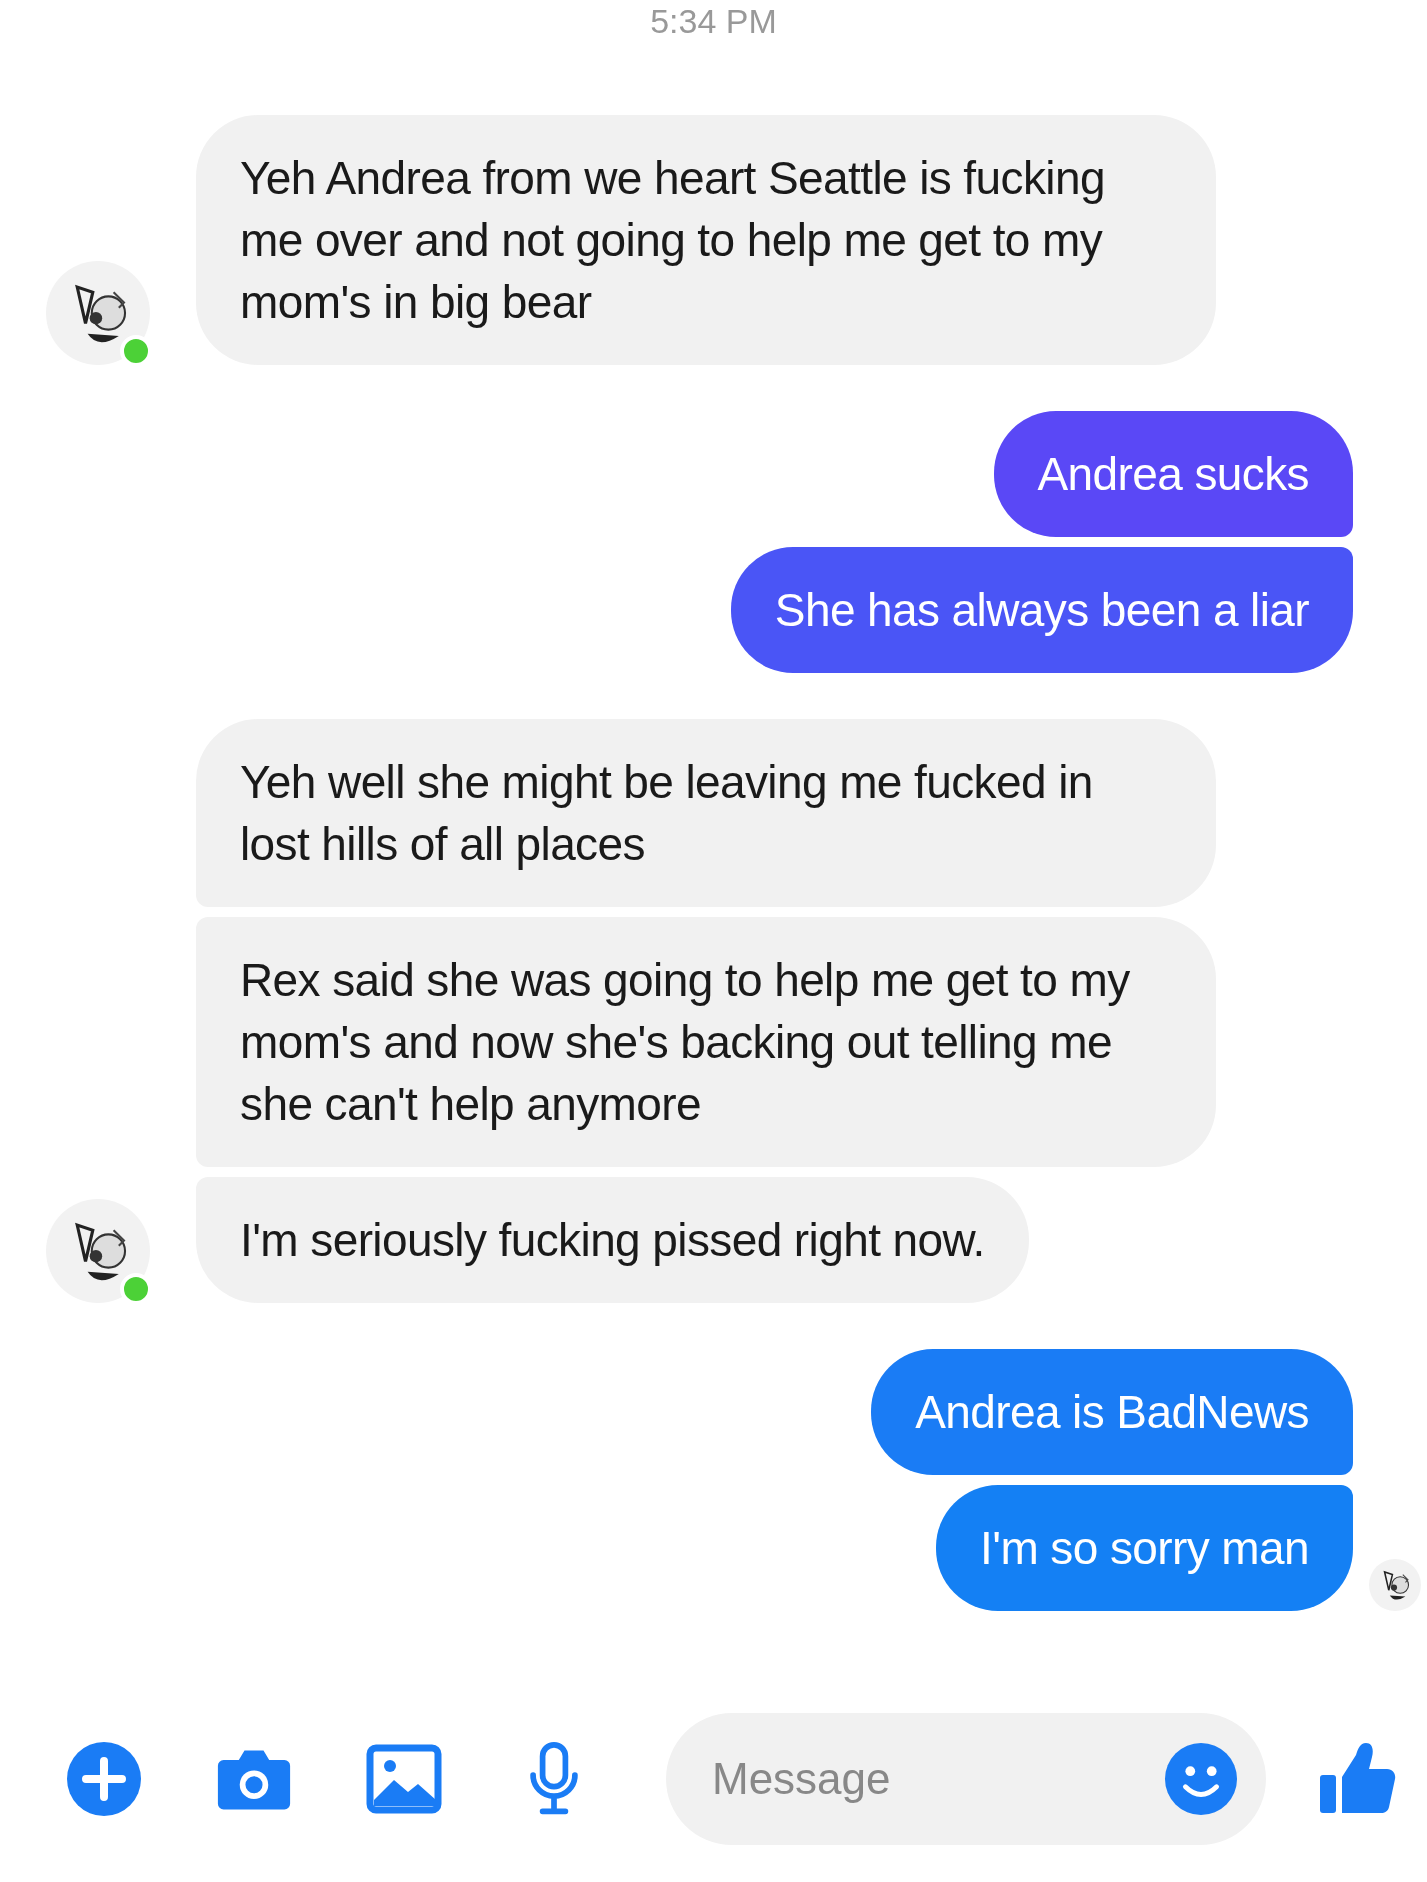 The image size is (1427, 1882). Describe the element at coordinates (1173, 474) in the screenshot. I see `message-bubble: Andrea sucks` at that location.